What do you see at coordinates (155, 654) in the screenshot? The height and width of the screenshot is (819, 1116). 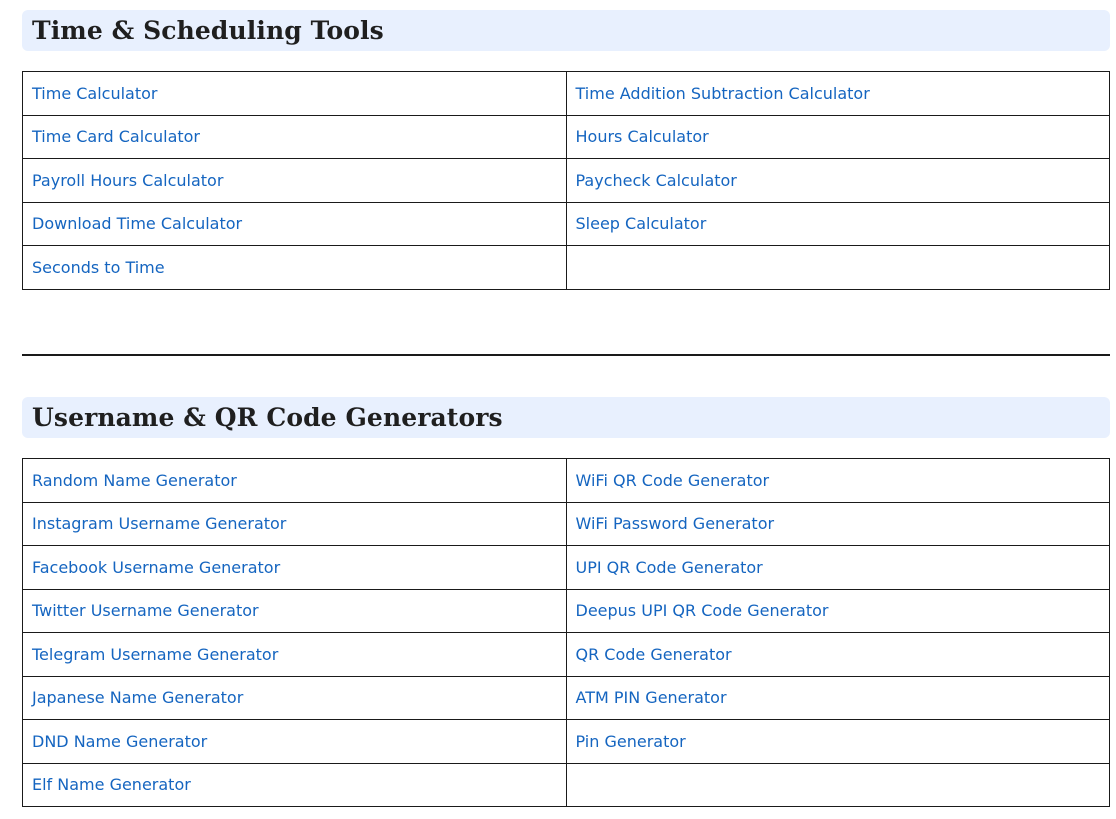 I see `tool-link: Telegram Username Generator` at bounding box center [155, 654].